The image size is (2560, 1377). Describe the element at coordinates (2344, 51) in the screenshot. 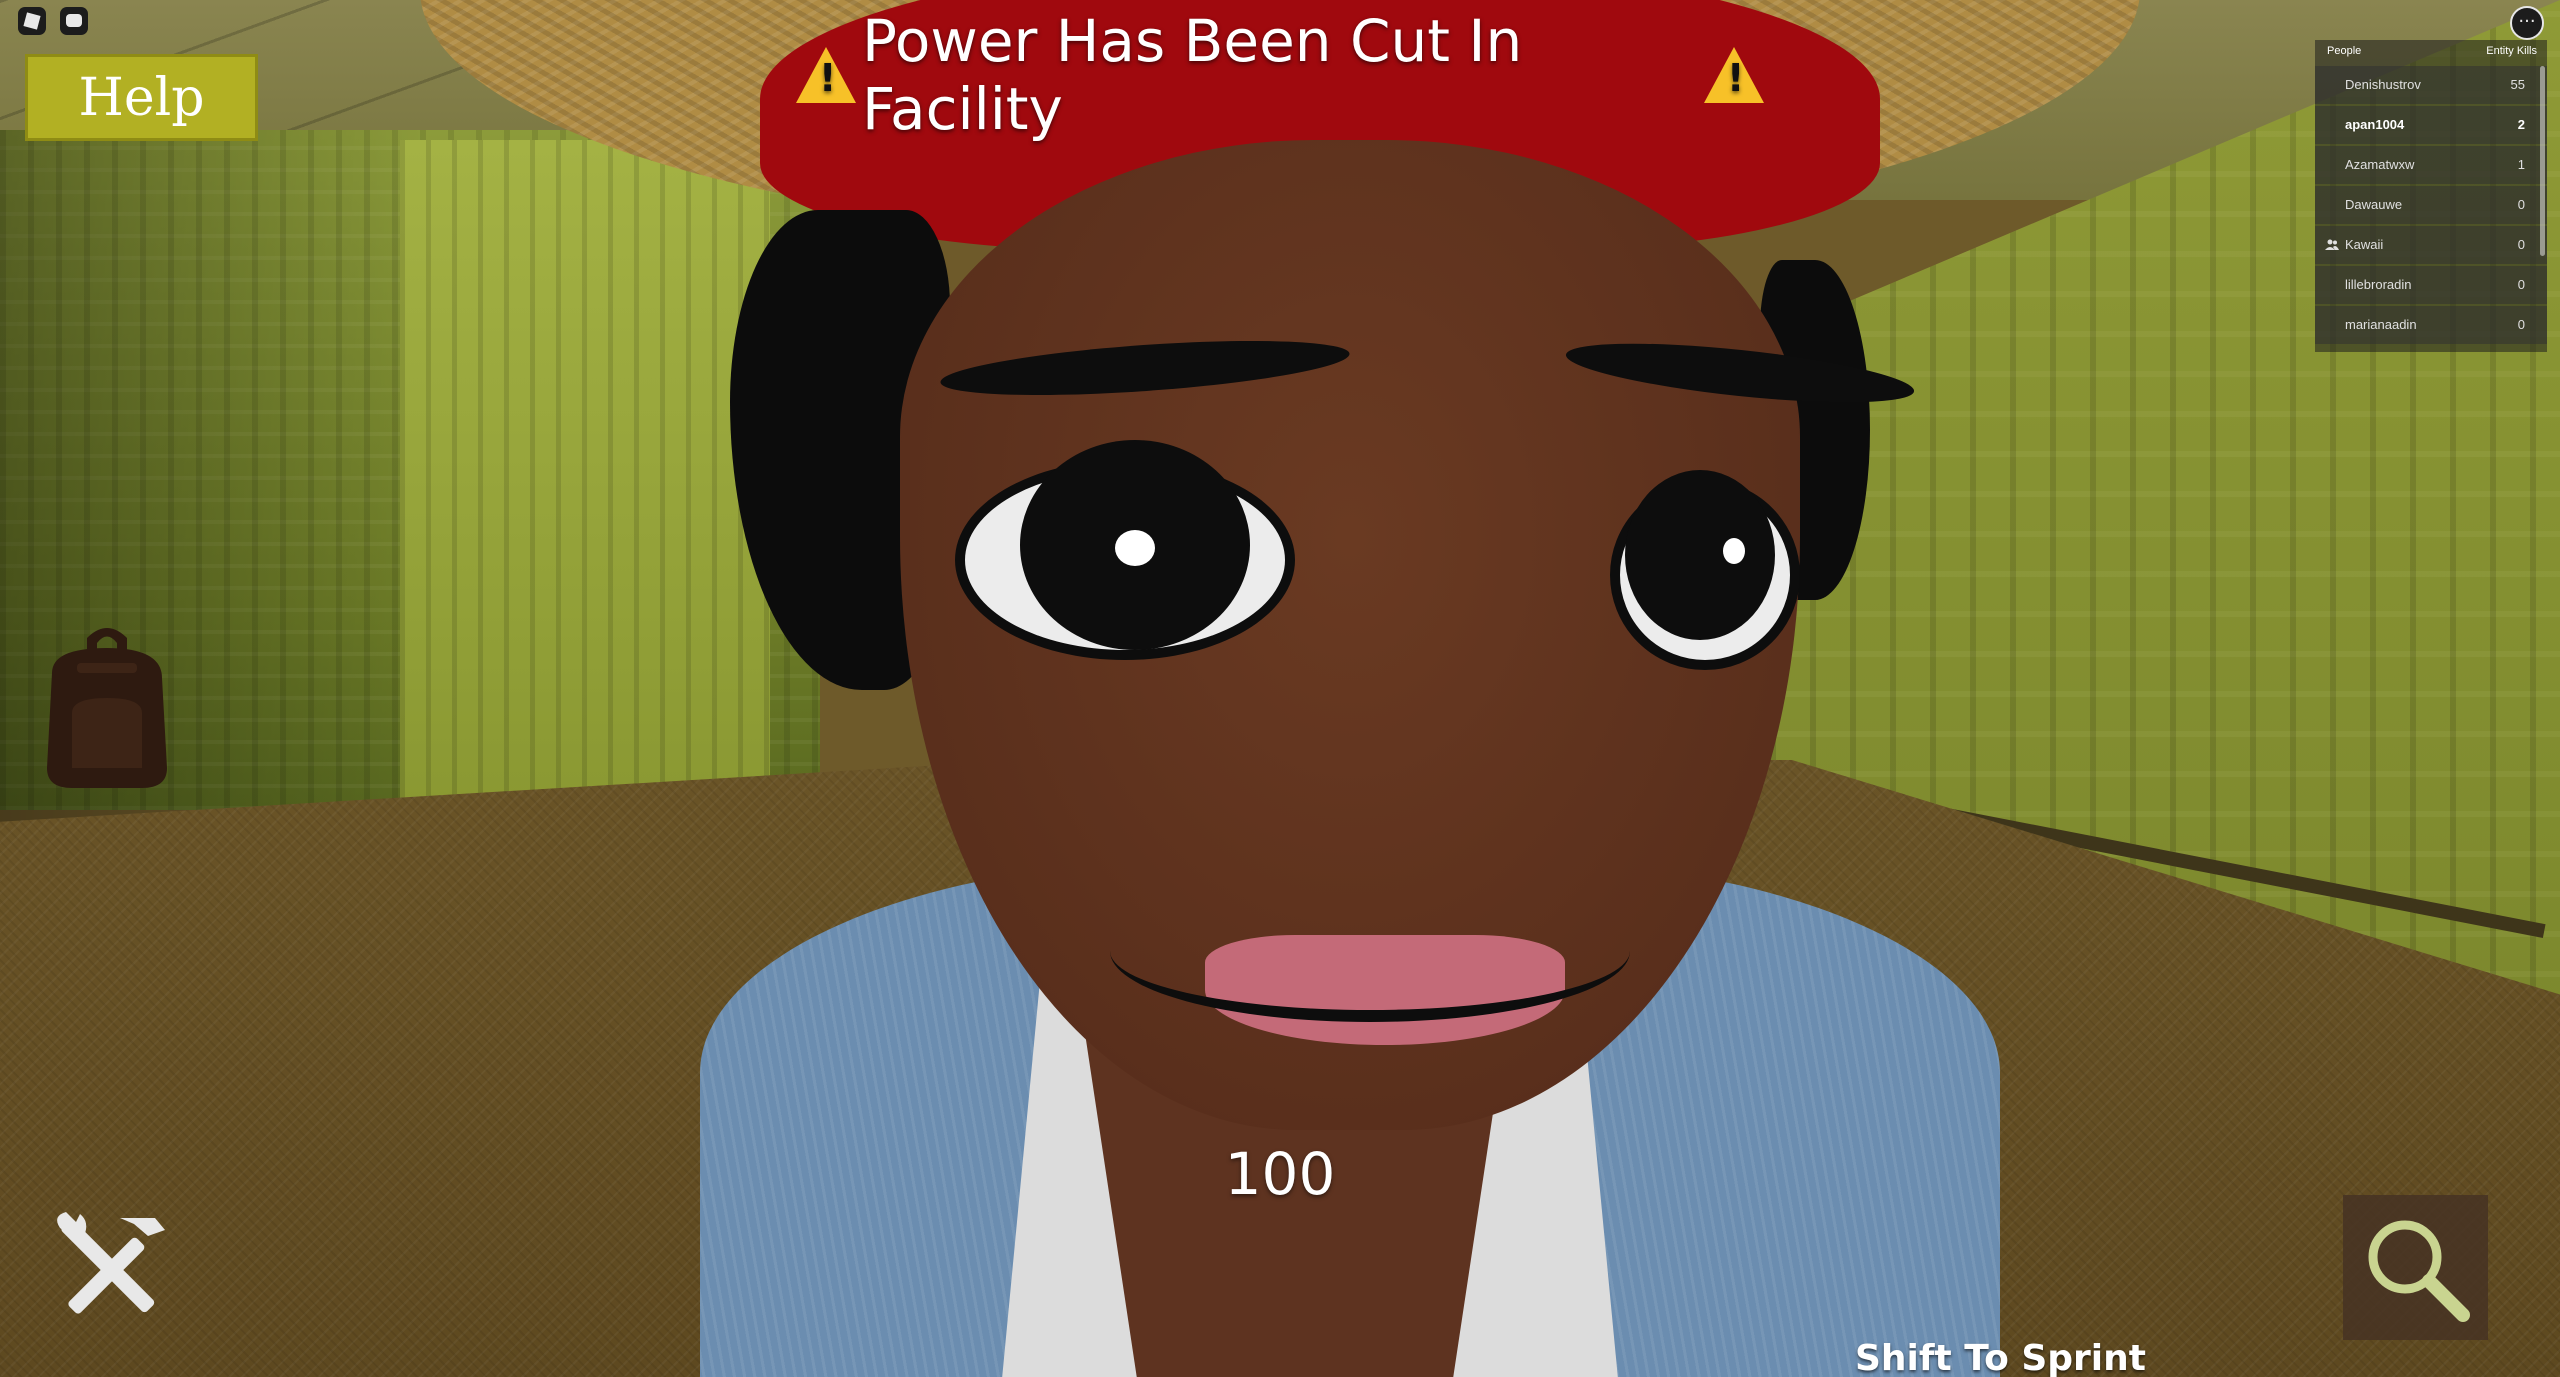

I see `people-column-header: People` at that location.